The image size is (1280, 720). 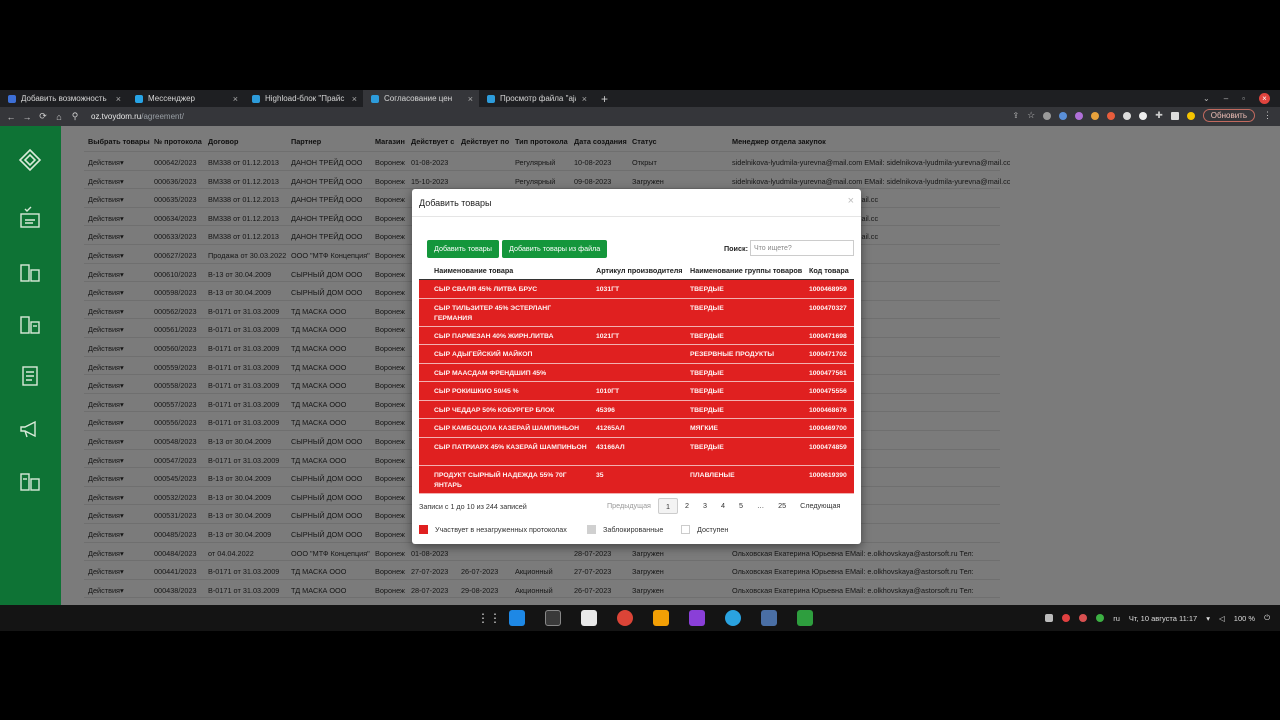 What do you see at coordinates (1116, 618) in the screenshot?
I see `keyboard-layout: ru` at bounding box center [1116, 618].